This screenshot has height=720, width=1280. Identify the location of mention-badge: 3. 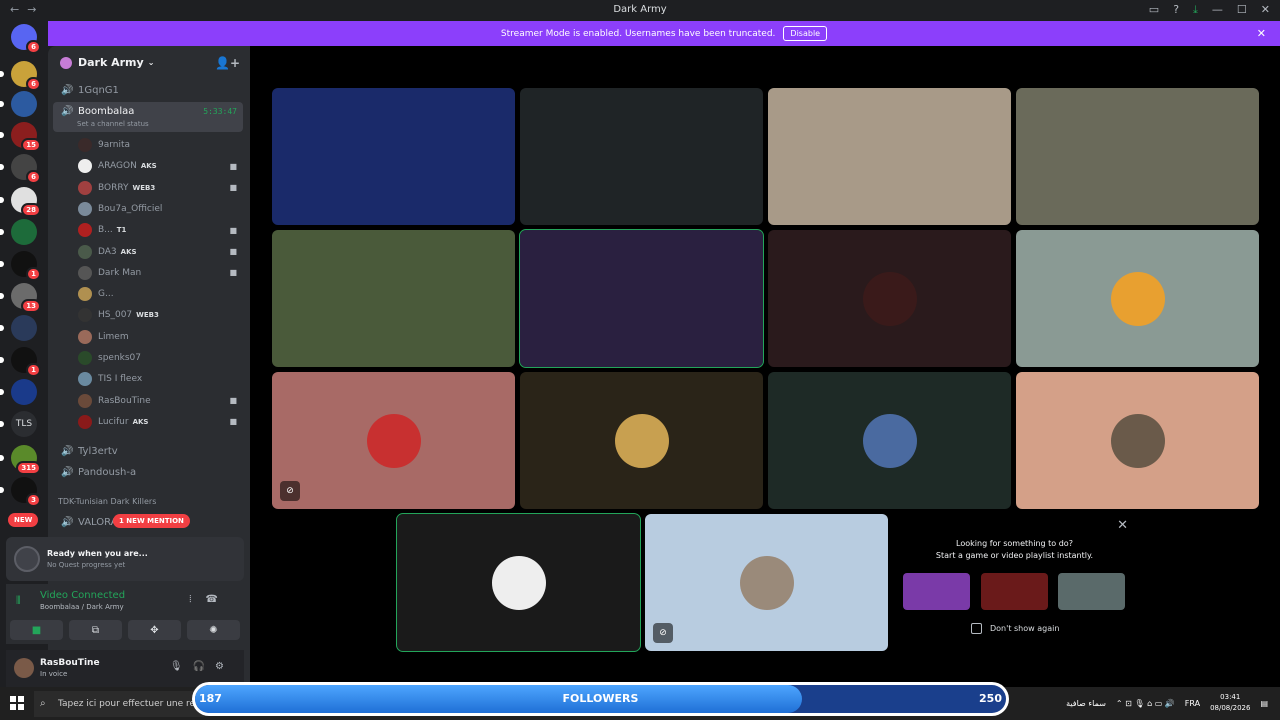
(33, 500).